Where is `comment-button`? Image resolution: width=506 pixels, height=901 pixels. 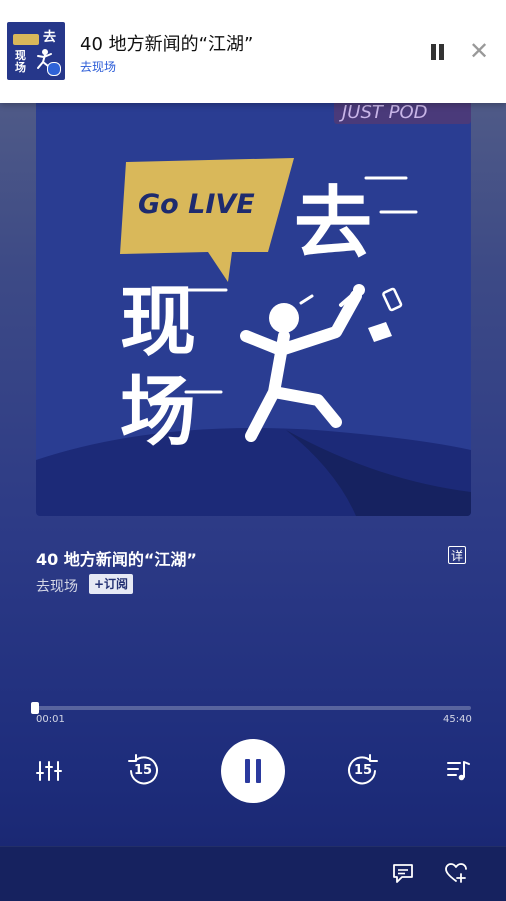
comment-button is located at coordinates (403, 873).